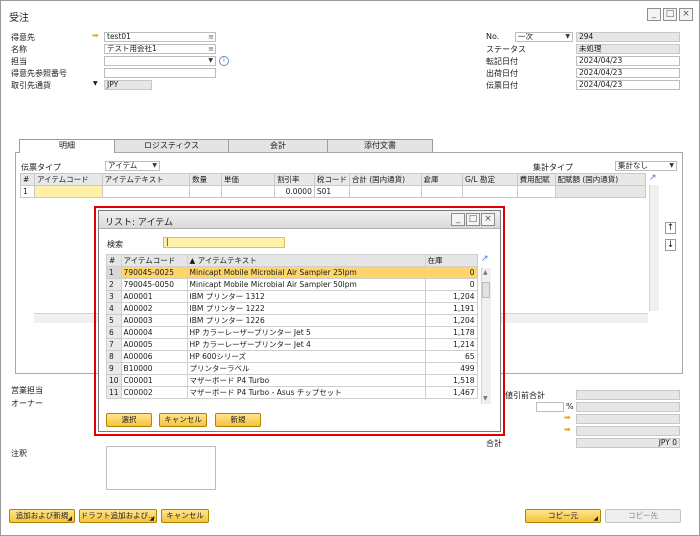  What do you see at coordinates (380, 145) in the screenshot?
I see `tab-attachments: 添付文書` at bounding box center [380, 145].